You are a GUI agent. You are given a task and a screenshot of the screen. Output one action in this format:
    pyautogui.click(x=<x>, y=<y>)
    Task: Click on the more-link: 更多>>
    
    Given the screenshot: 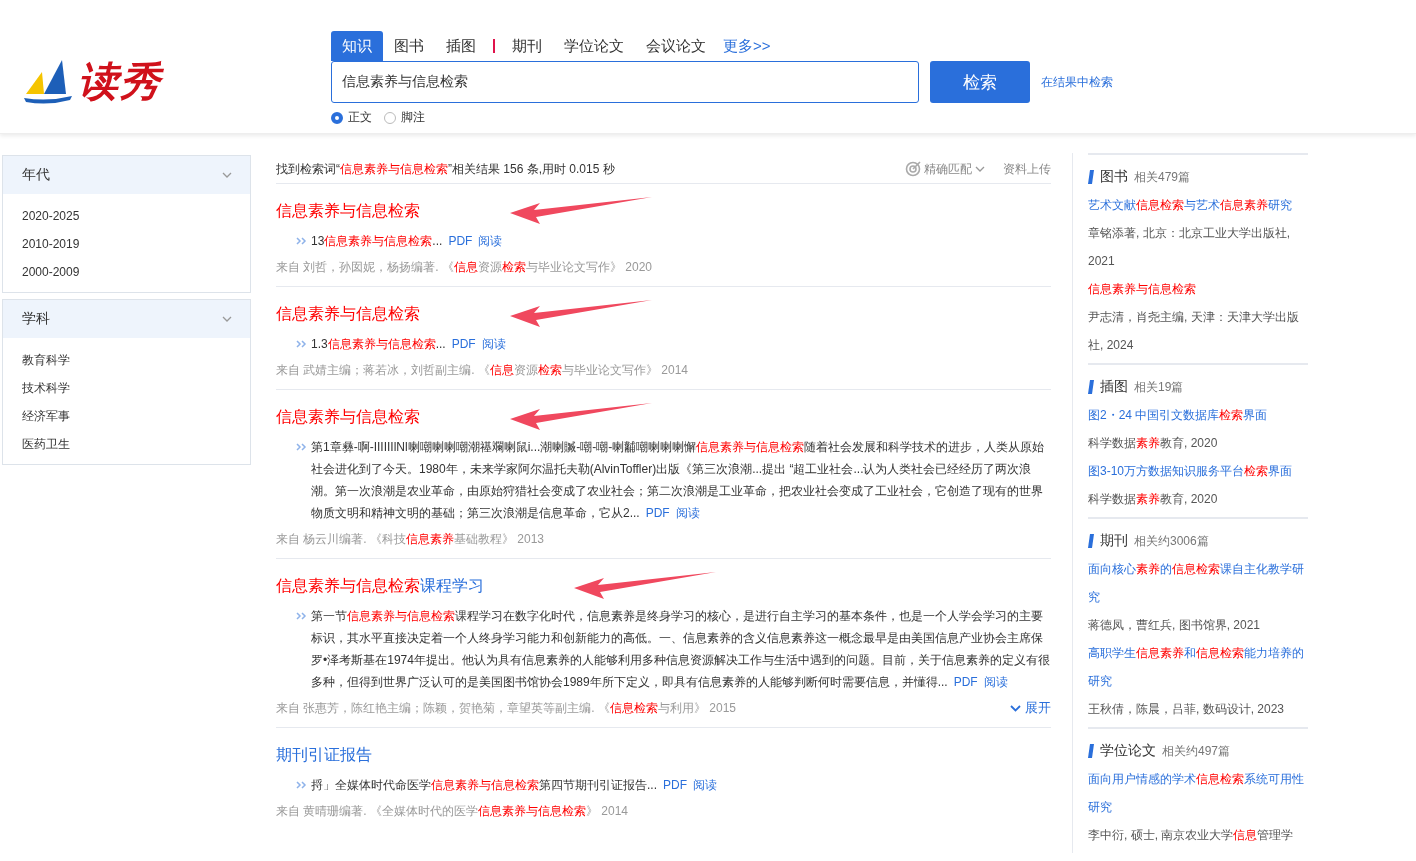 What is the action you would take?
    pyautogui.click(x=747, y=46)
    